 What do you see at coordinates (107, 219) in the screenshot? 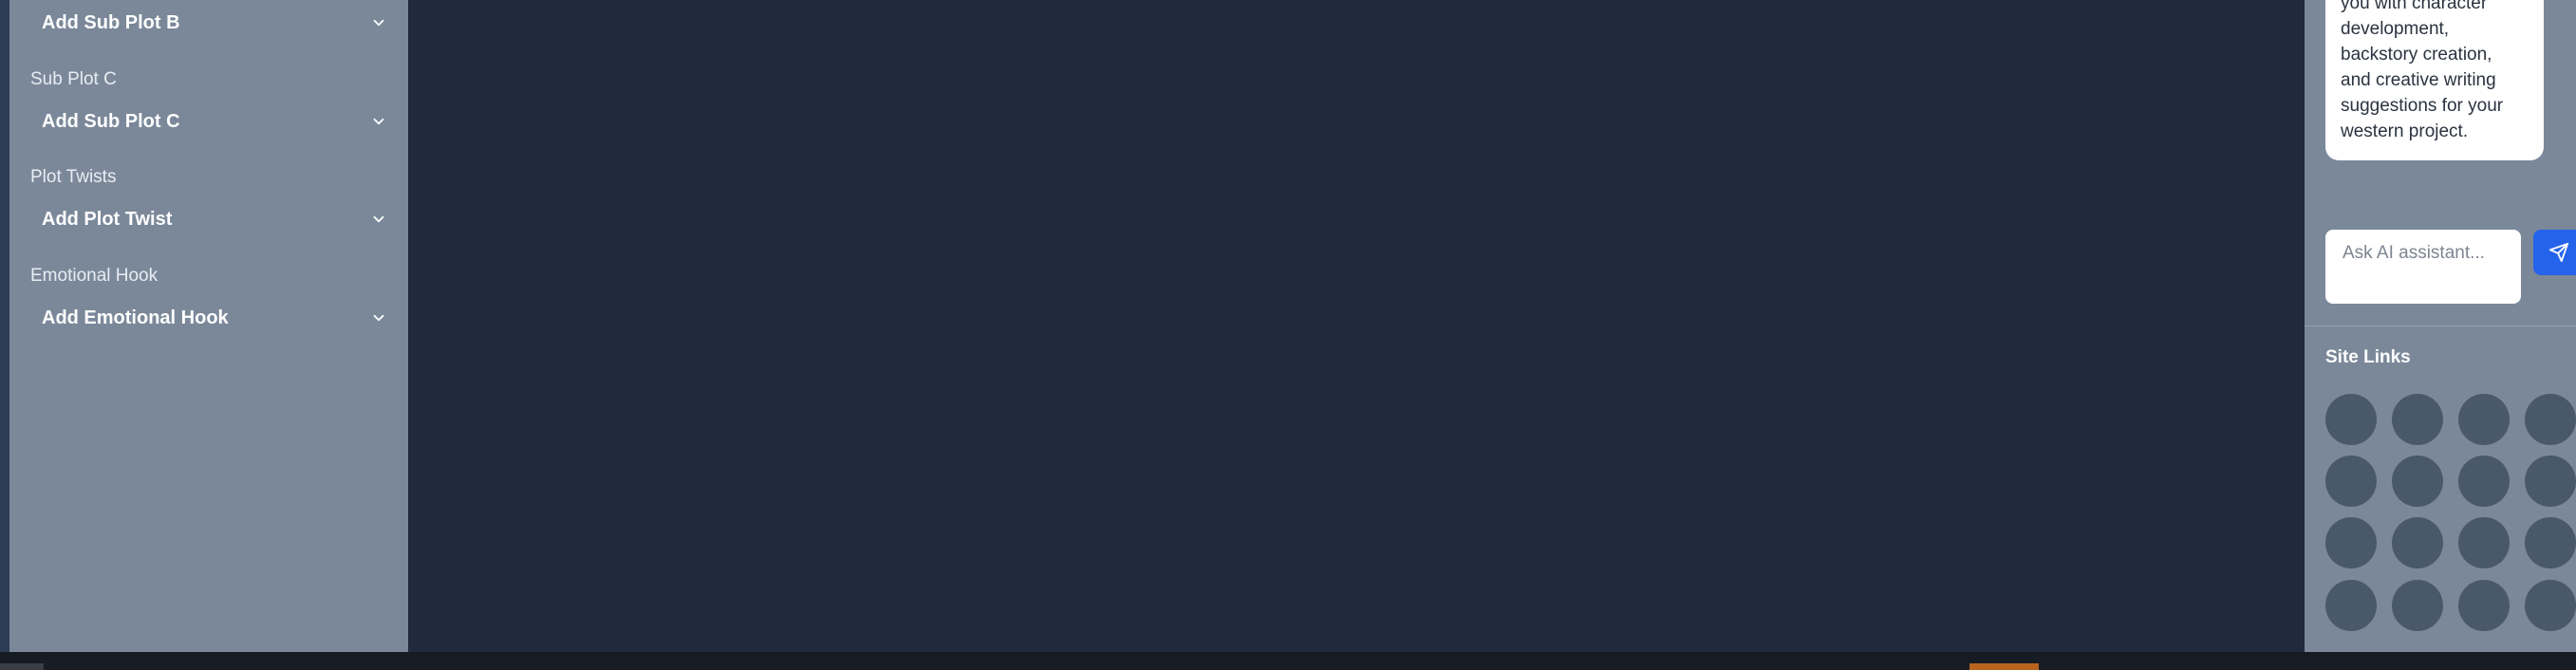
I see `dropdown-label: Add Plot Twist` at bounding box center [107, 219].